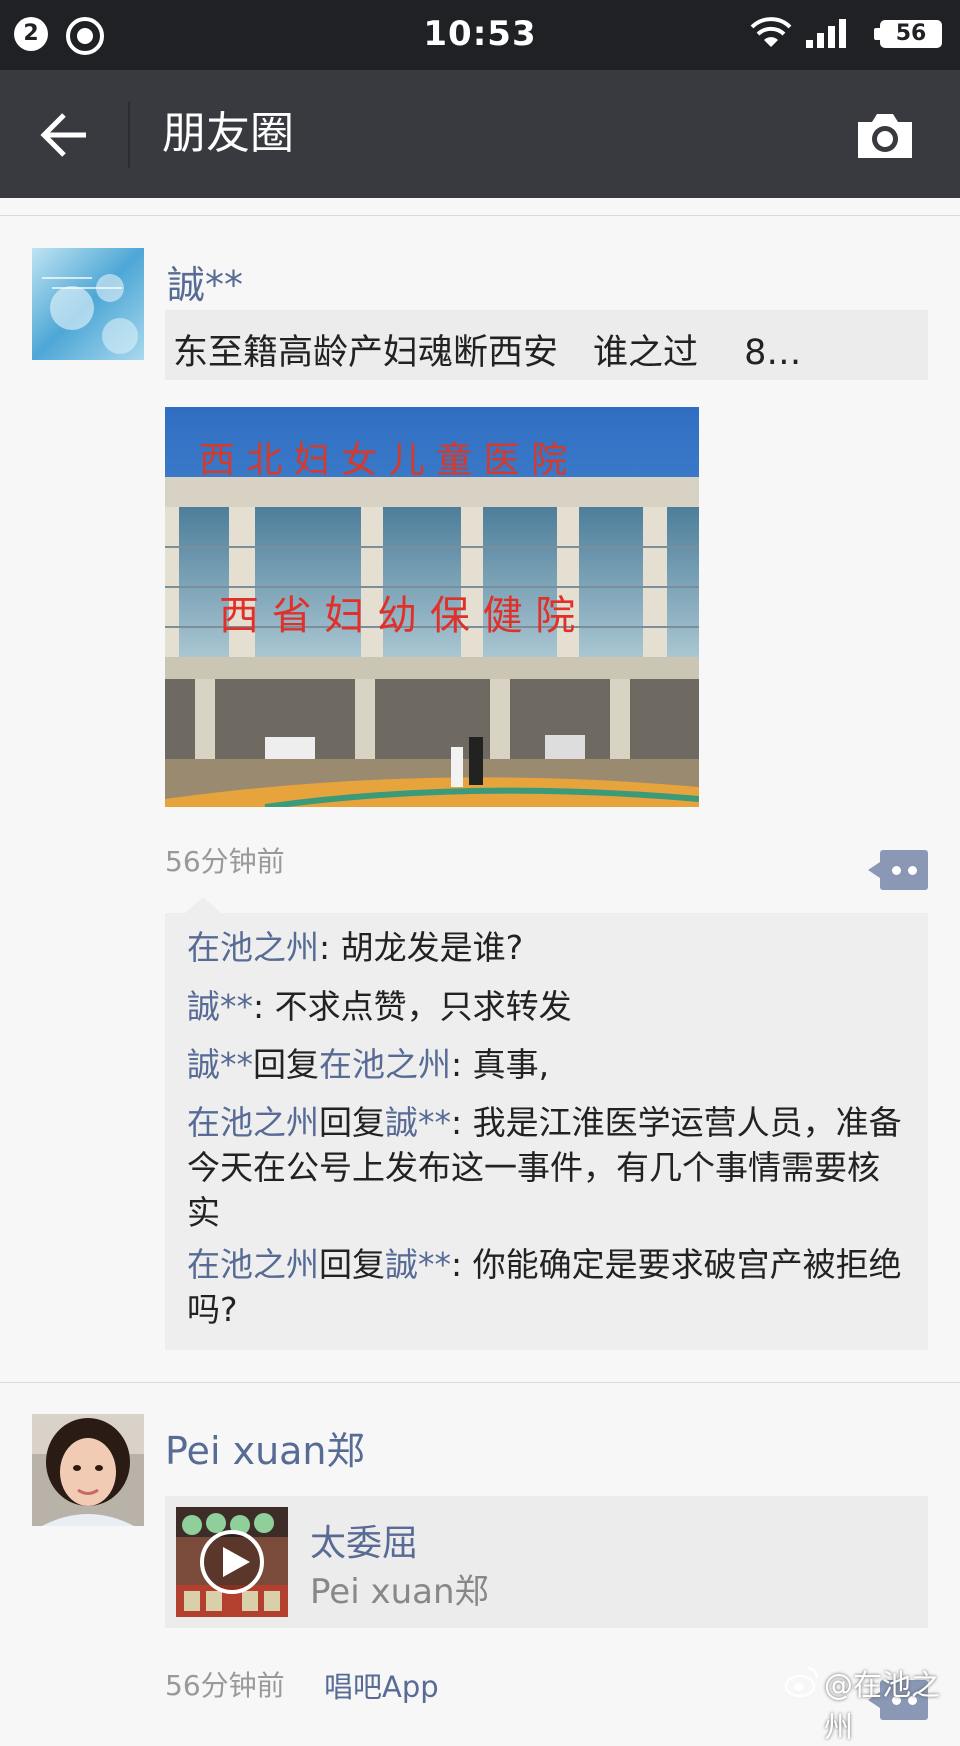  I want to click on wifi-icon, so click(771, 32).